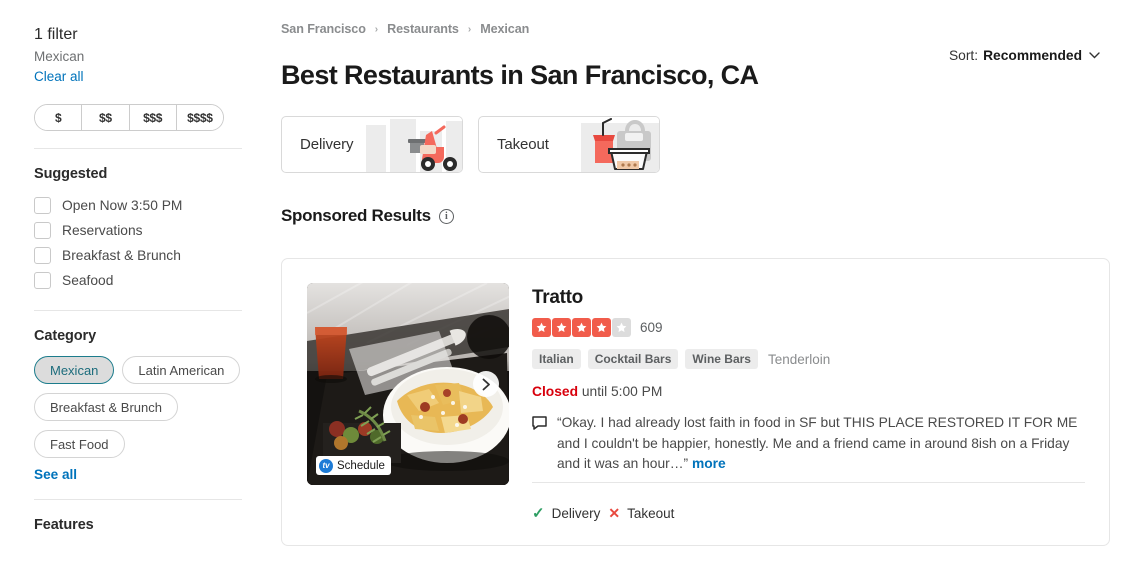 This screenshot has height=562, width=1127. What do you see at coordinates (408, 384) in the screenshot?
I see `business-photo: tv Schedule` at bounding box center [408, 384].